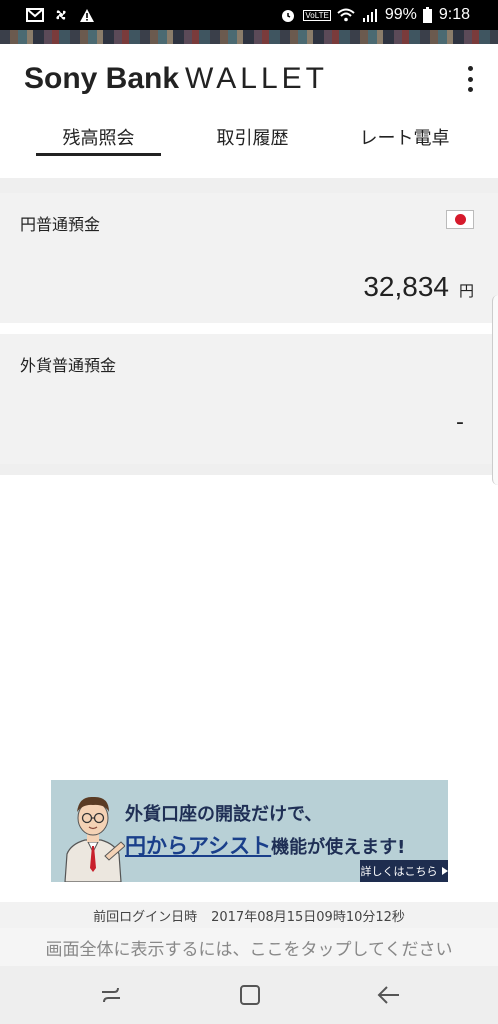  I want to click on fullscreen-hint: 画面全体に表示するには、ここをタップしてください, so click(249, 947).